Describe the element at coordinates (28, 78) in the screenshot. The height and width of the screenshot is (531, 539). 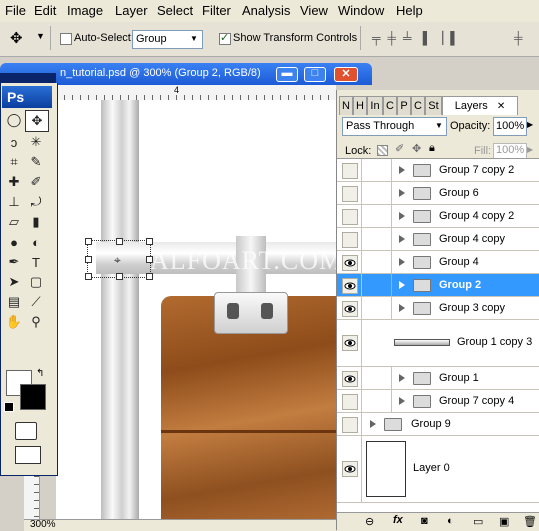
I see `toolbox-header` at that location.